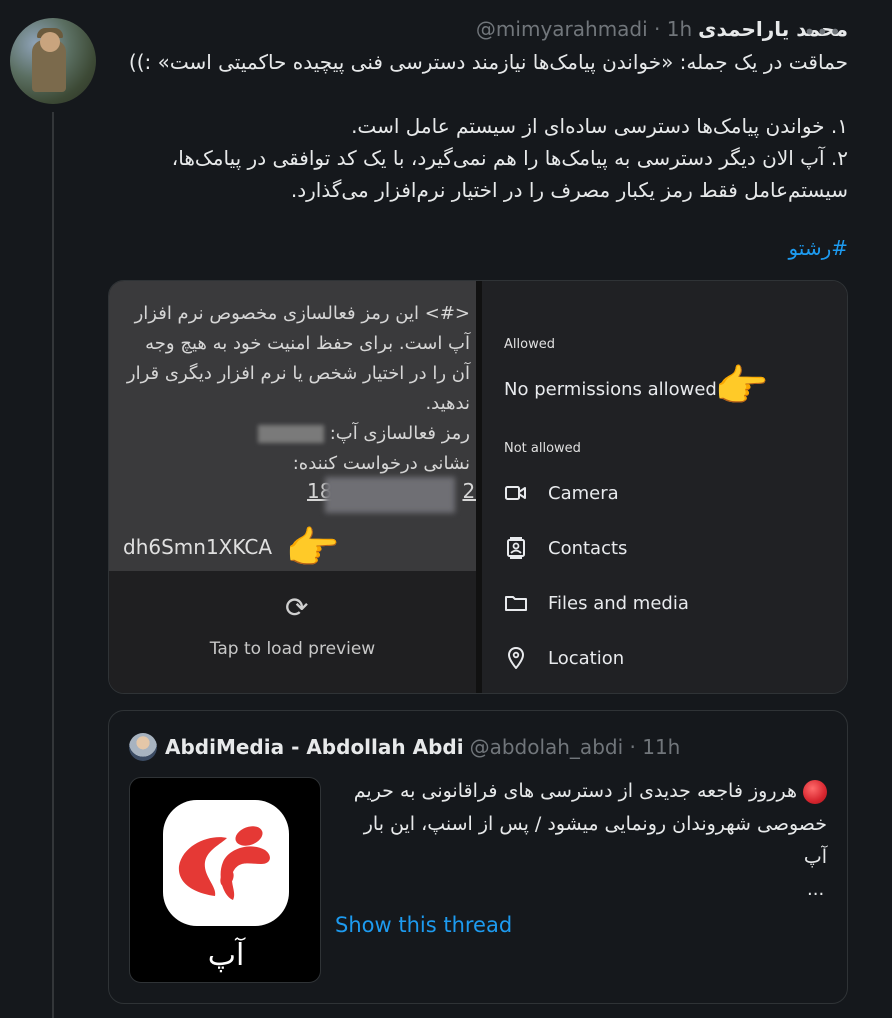  I want to click on sms-code-line: رمز فعالسازی آپ:, so click(362, 433).